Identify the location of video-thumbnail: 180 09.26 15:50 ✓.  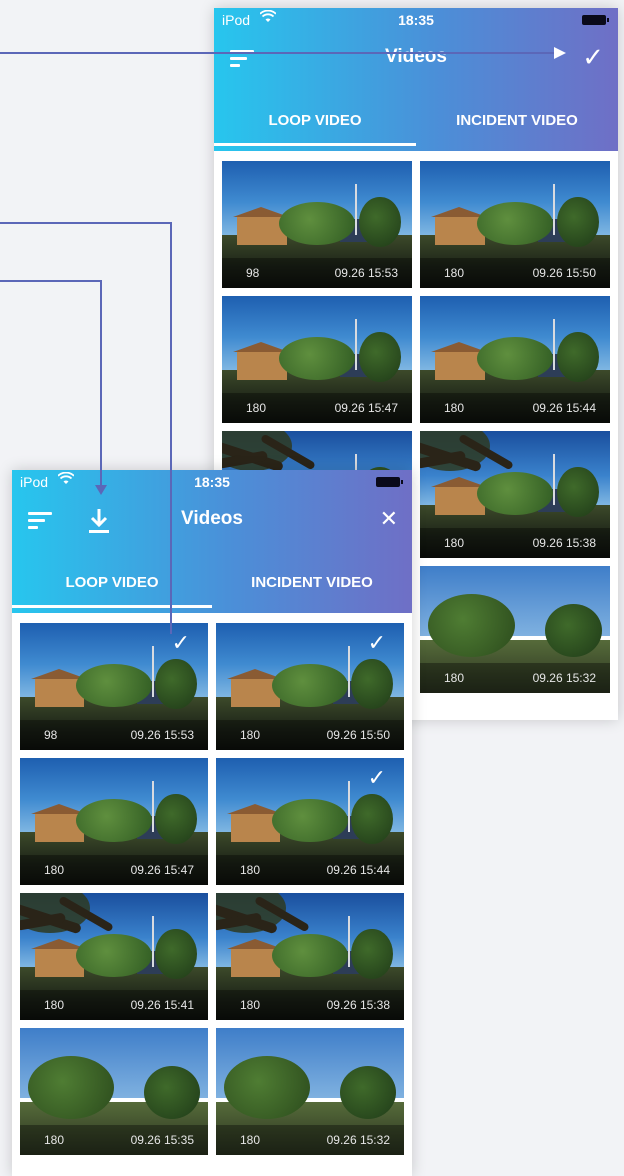
(310, 686).